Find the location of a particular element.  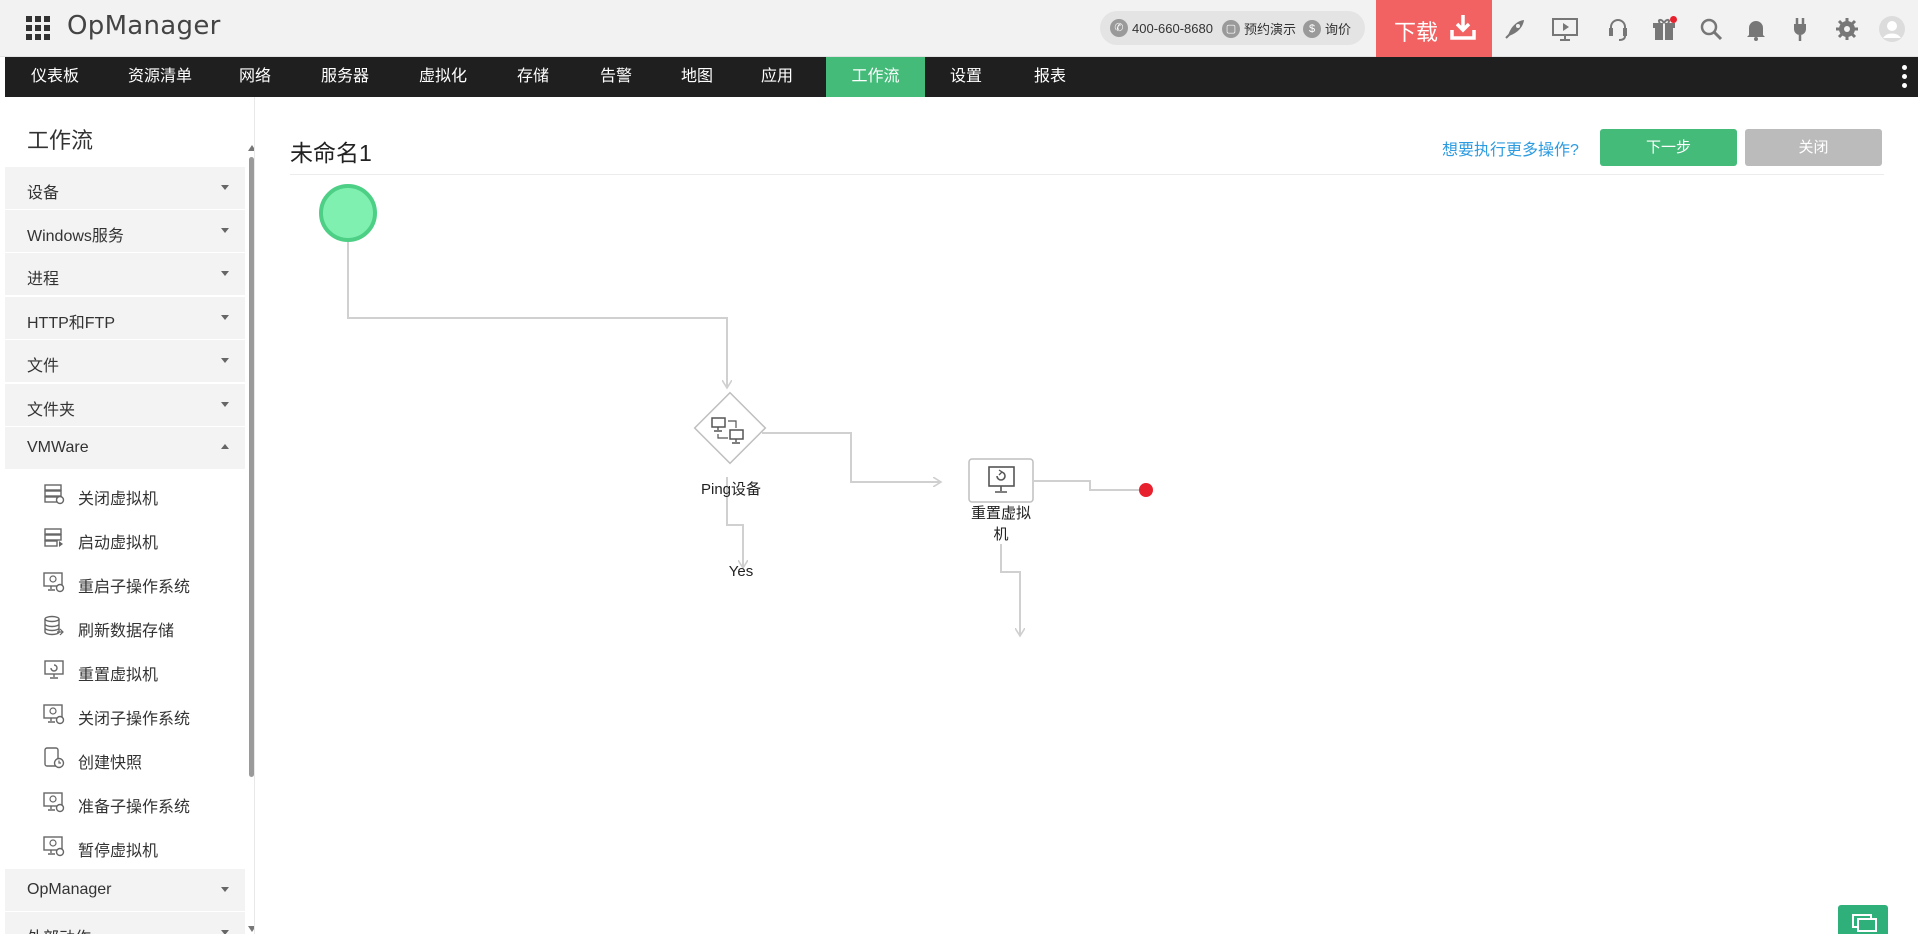

chevron-up-icon is located at coordinates (225, 446).